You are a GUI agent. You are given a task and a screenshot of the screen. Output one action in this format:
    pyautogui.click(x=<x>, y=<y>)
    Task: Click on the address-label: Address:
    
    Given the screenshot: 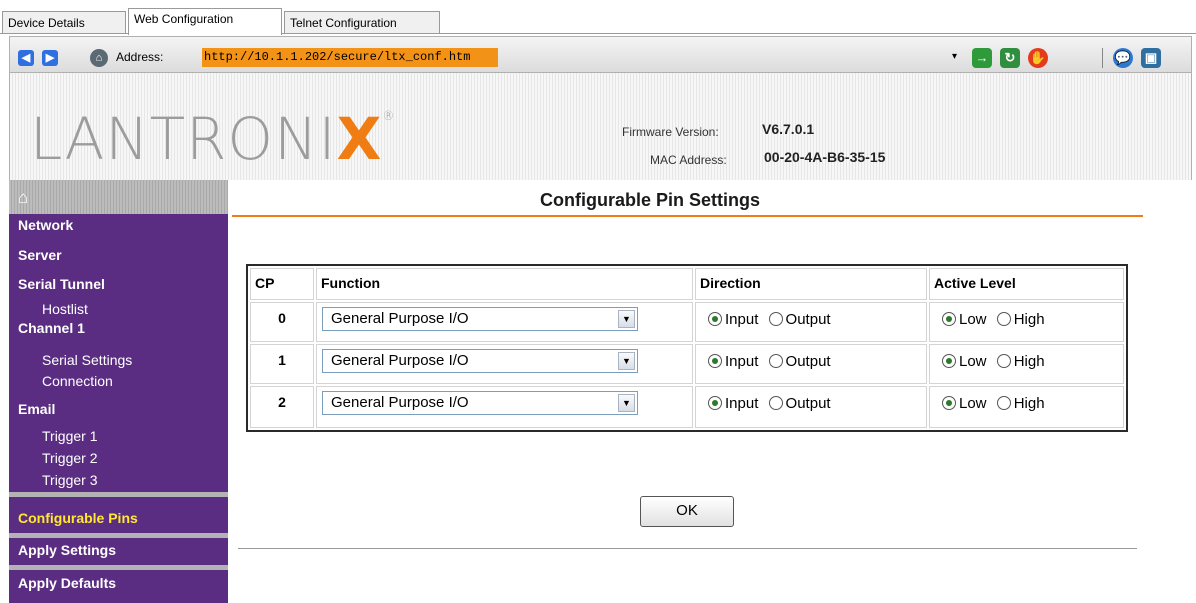 What is the action you would take?
    pyautogui.click(x=140, y=57)
    